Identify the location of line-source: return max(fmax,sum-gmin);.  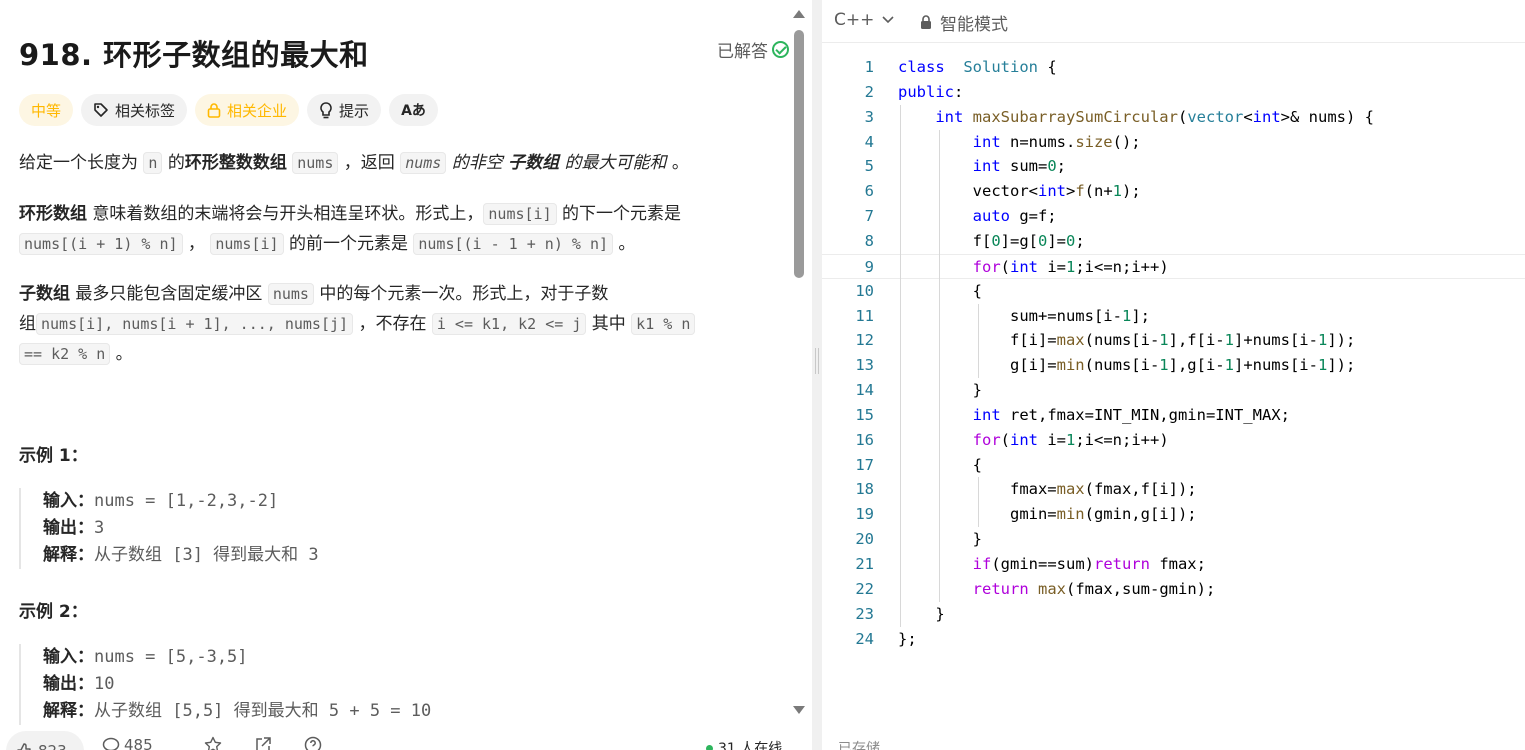
(1057, 589).